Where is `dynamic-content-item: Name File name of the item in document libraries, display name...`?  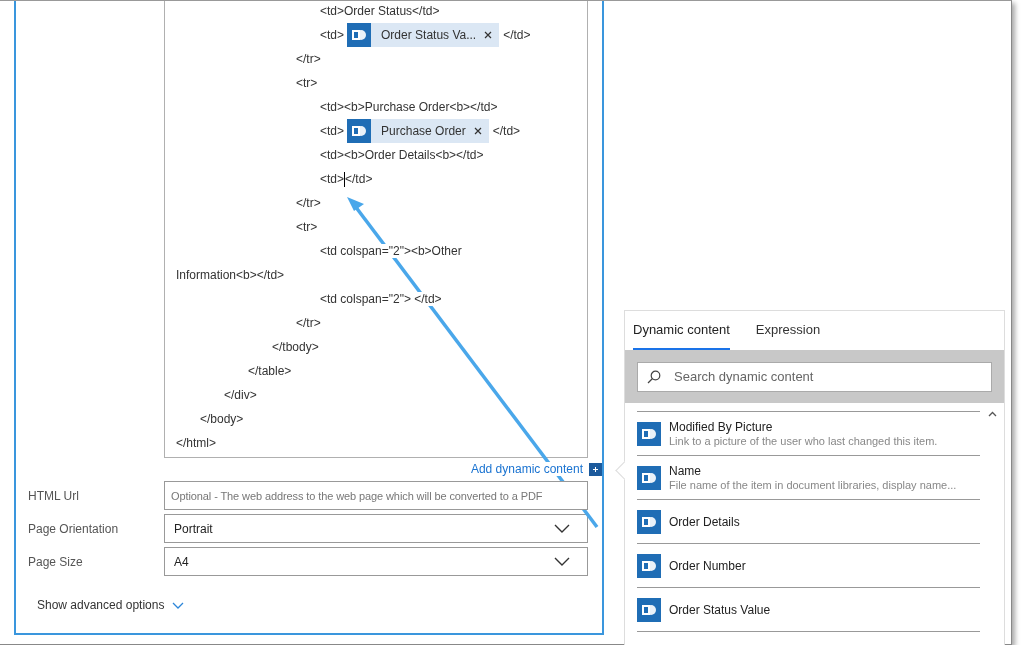
dynamic-content-item: Name File name of the item in document libraries, display name... is located at coordinates (808, 477).